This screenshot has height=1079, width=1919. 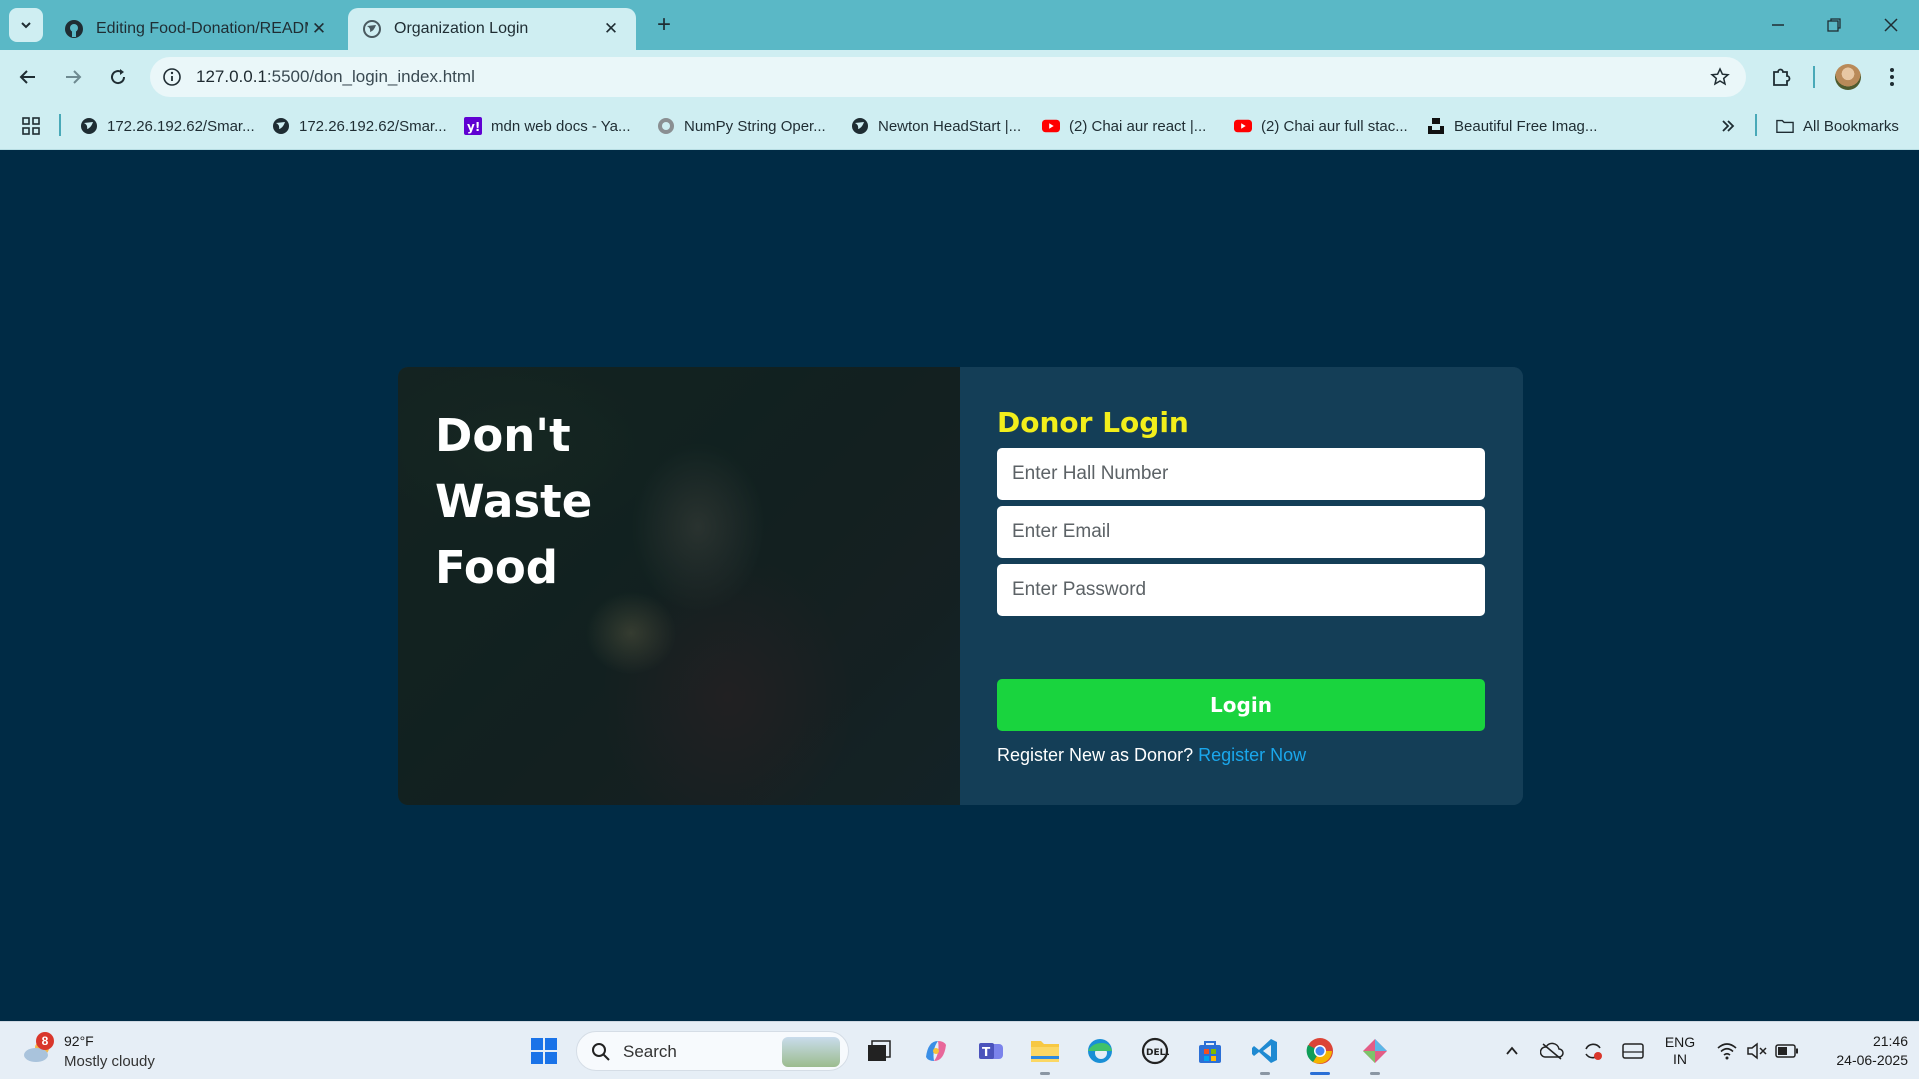 I want to click on chevron-up-icon, so click(x=1512, y=1050).